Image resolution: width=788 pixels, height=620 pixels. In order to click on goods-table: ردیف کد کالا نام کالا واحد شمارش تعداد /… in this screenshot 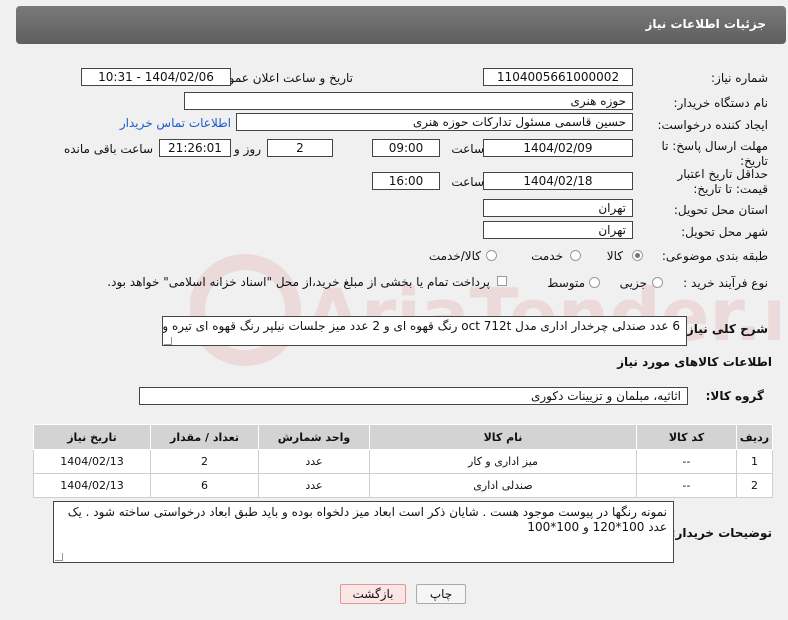, I will do `click(403, 461)`.